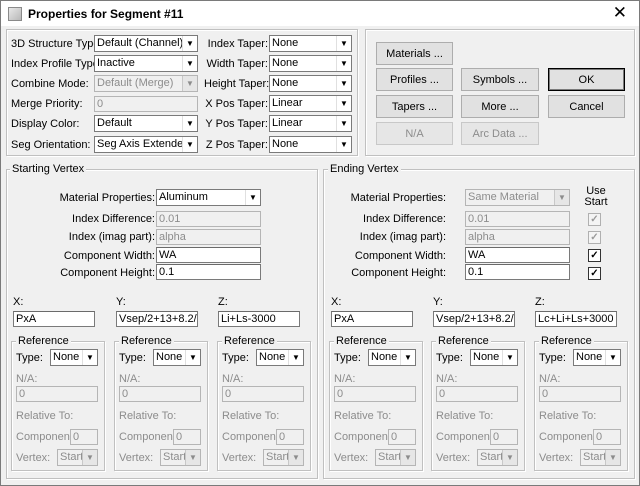 This screenshot has height=486, width=640. I want to click on ok-button: OK, so click(586, 79).